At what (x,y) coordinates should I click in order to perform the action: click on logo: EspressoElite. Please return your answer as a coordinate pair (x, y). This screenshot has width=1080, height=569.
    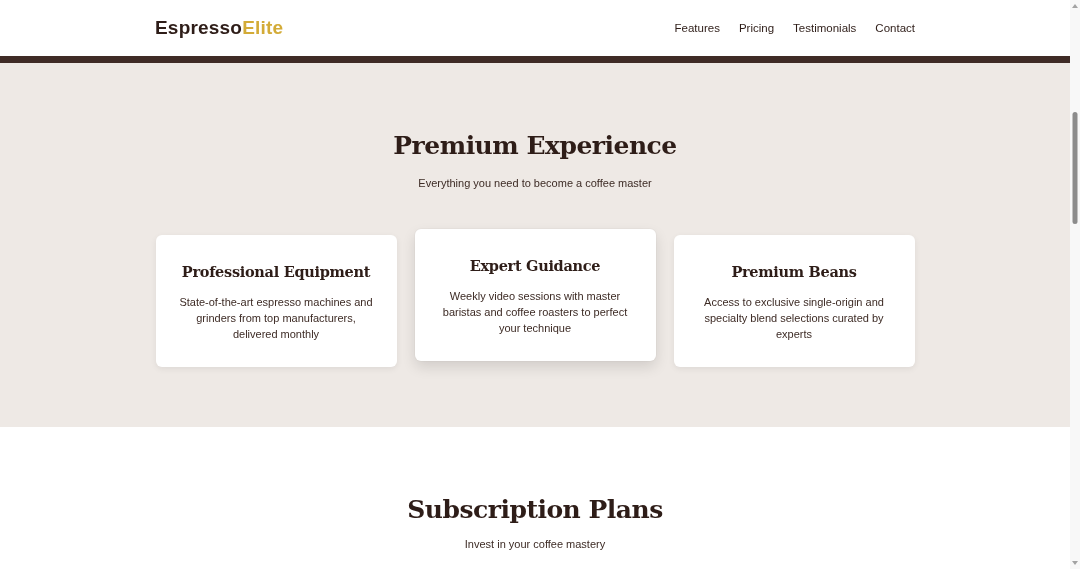
    Looking at the image, I should click on (219, 28).